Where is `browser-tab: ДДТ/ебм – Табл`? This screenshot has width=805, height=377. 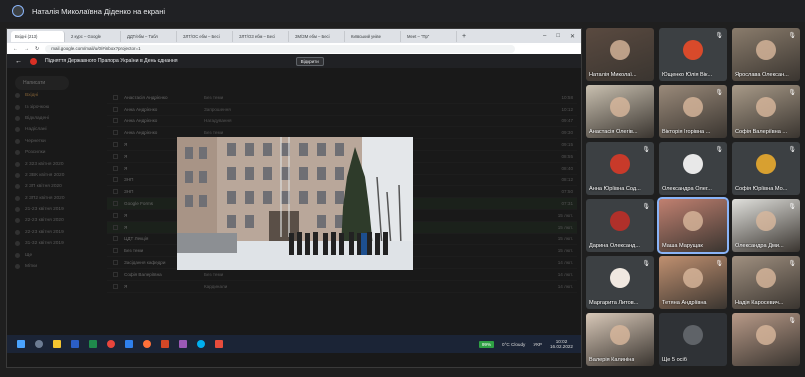 browser-tab: ДДТ/ебм – Табл is located at coordinates (150, 36).